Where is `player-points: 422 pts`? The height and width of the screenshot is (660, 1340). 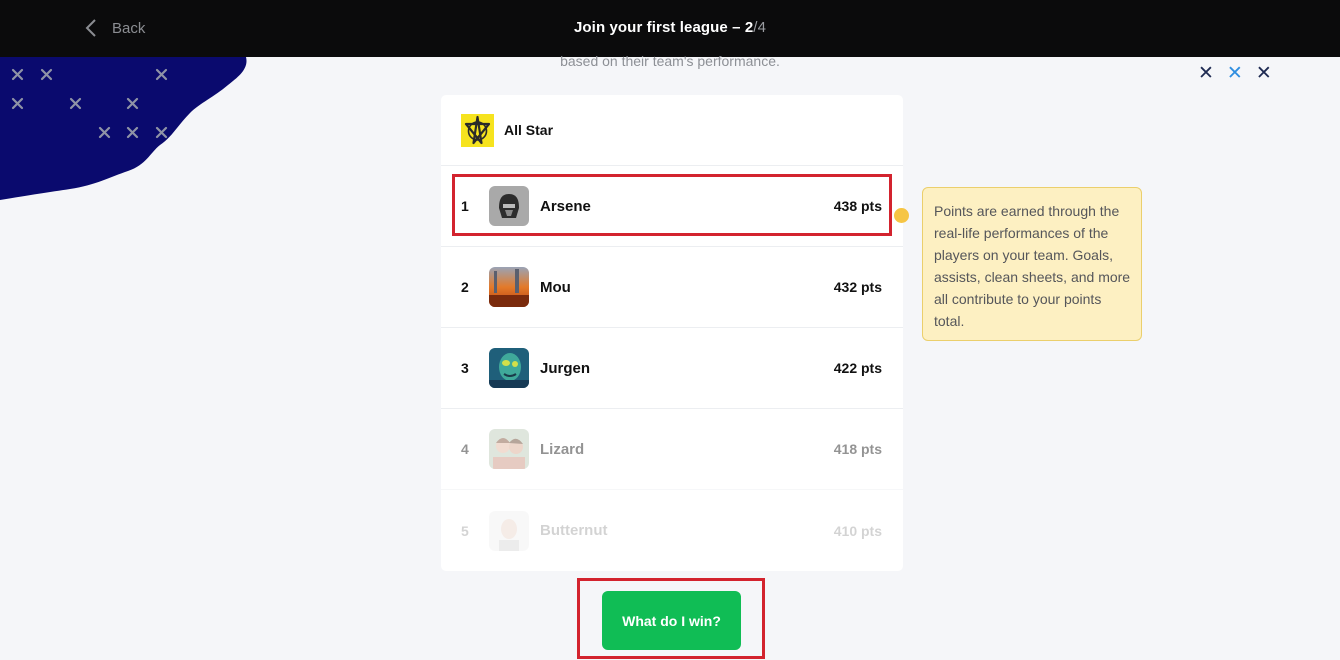 player-points: 422 pts is located at coordinates (857, 368).